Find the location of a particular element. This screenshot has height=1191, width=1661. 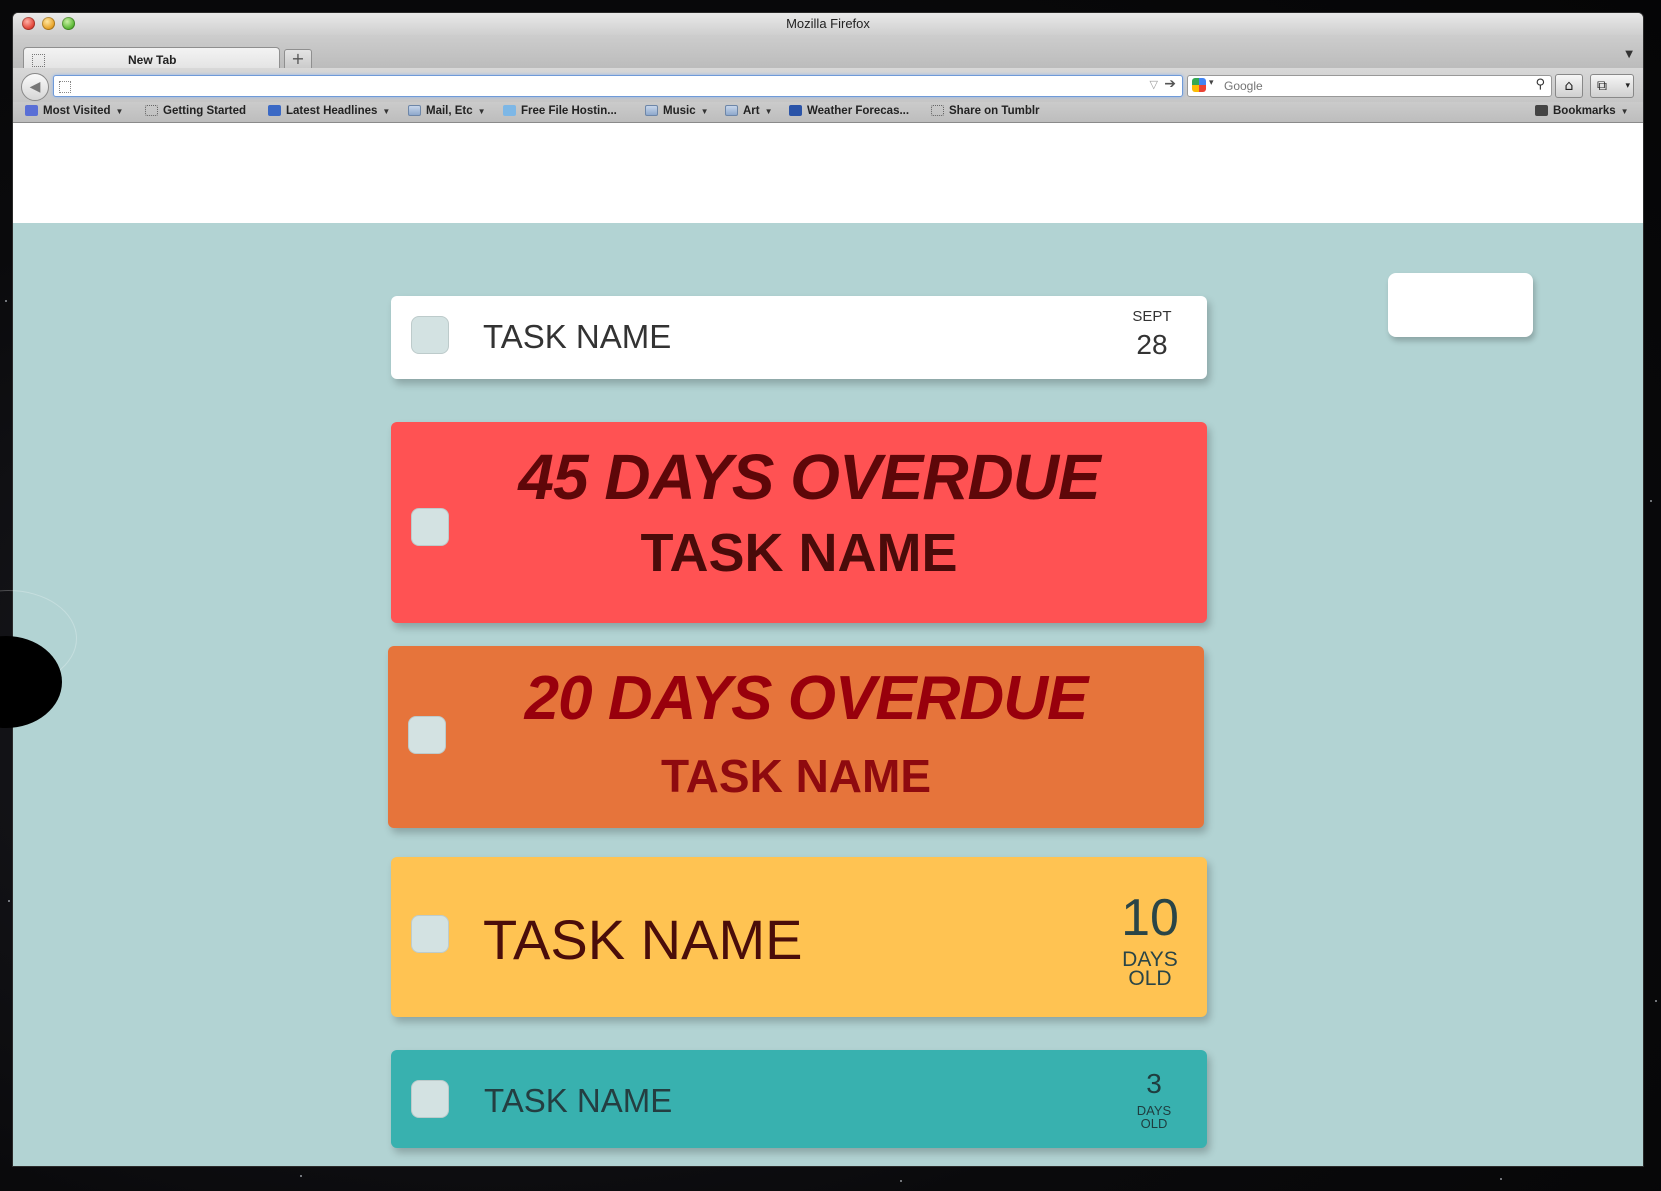

task-card-upcoming: TASK NAME SEPT 28 is located at coordinates (799, 337).